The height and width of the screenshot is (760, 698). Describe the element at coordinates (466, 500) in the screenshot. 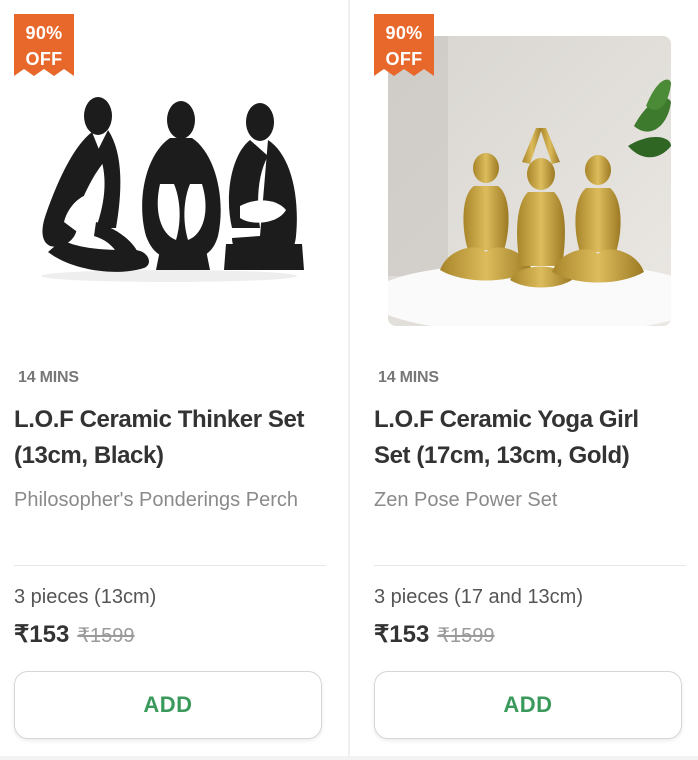

I see `product-subtitle: Zen Pose Power Set` at that location.